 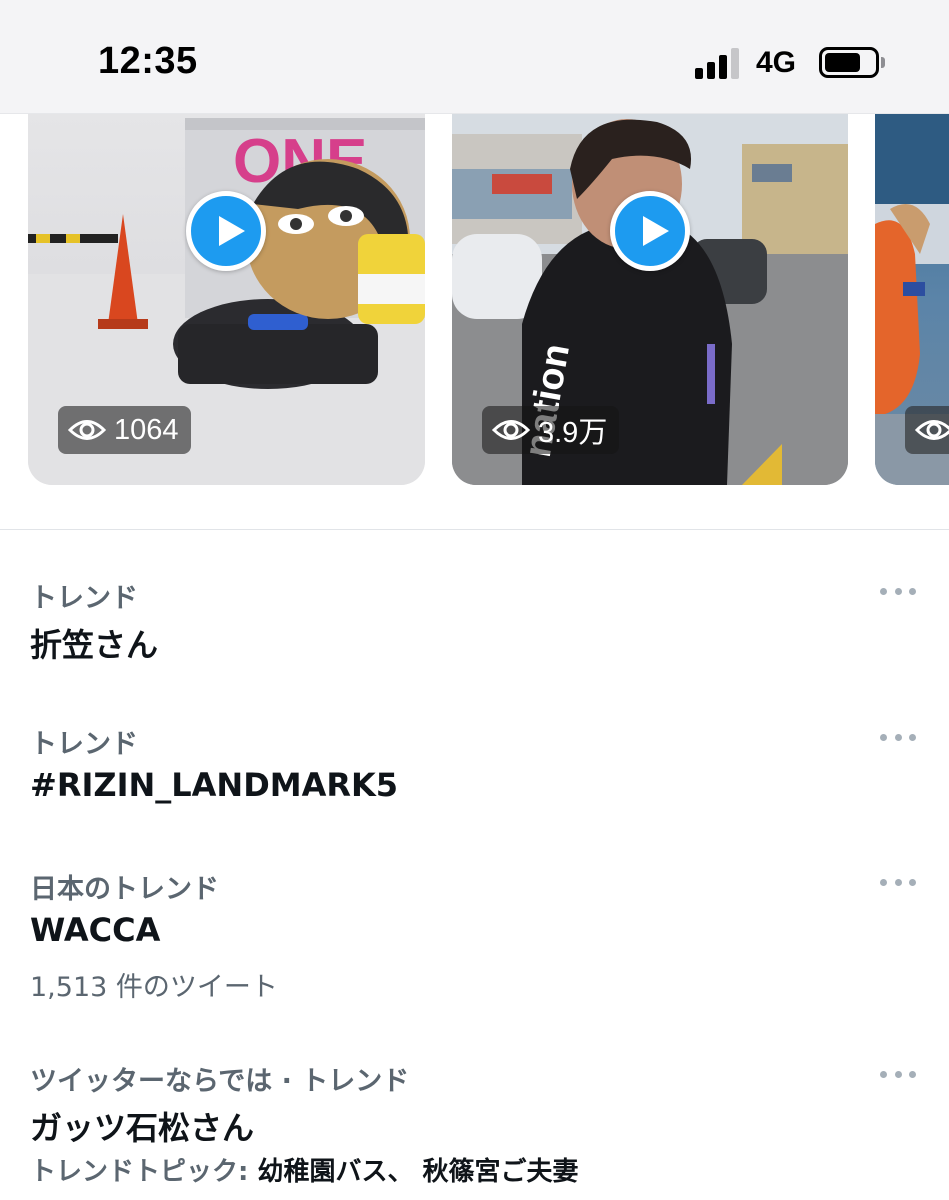 I want to click on view-count-badge: 3.9万, so click(x=551, y=430).